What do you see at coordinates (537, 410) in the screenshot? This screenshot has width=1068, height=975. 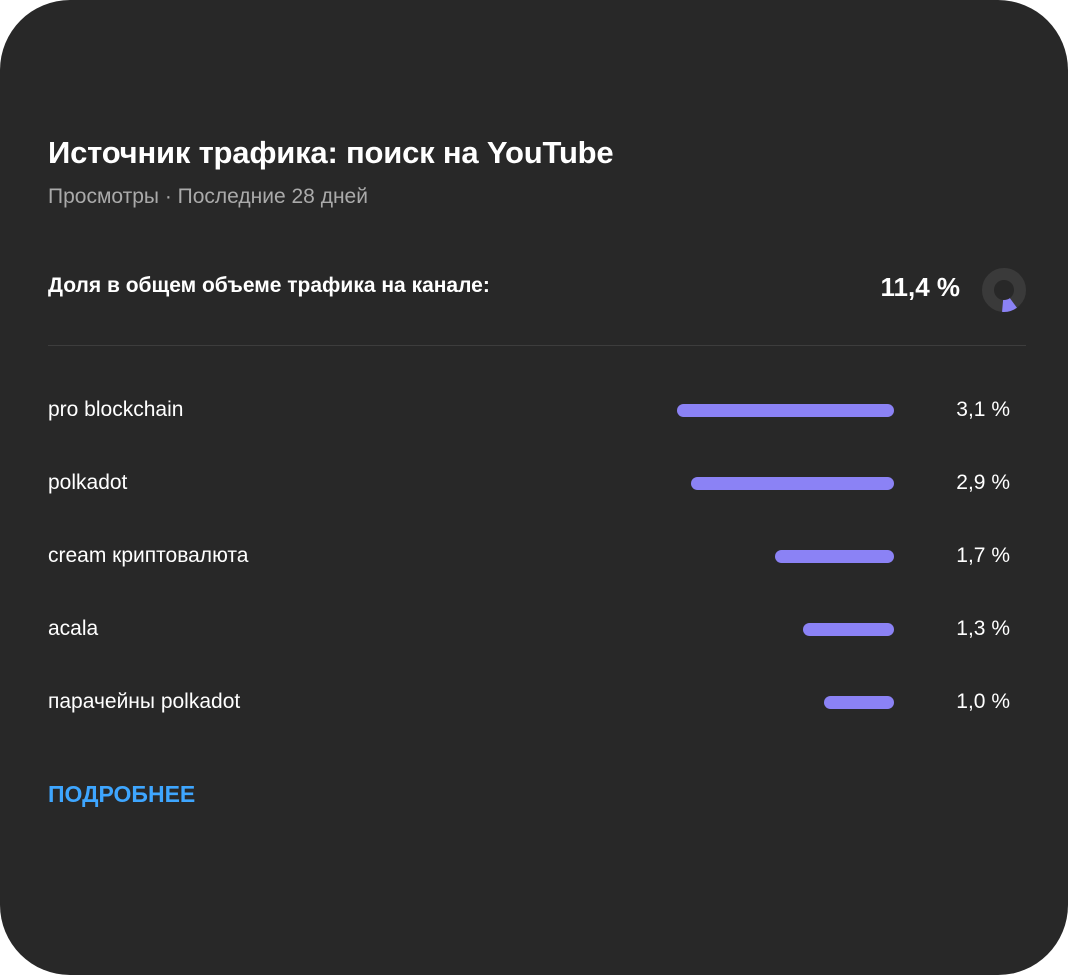 I see `list-item: pro blockchain 3,1 %` at bounding box center [537, 410].